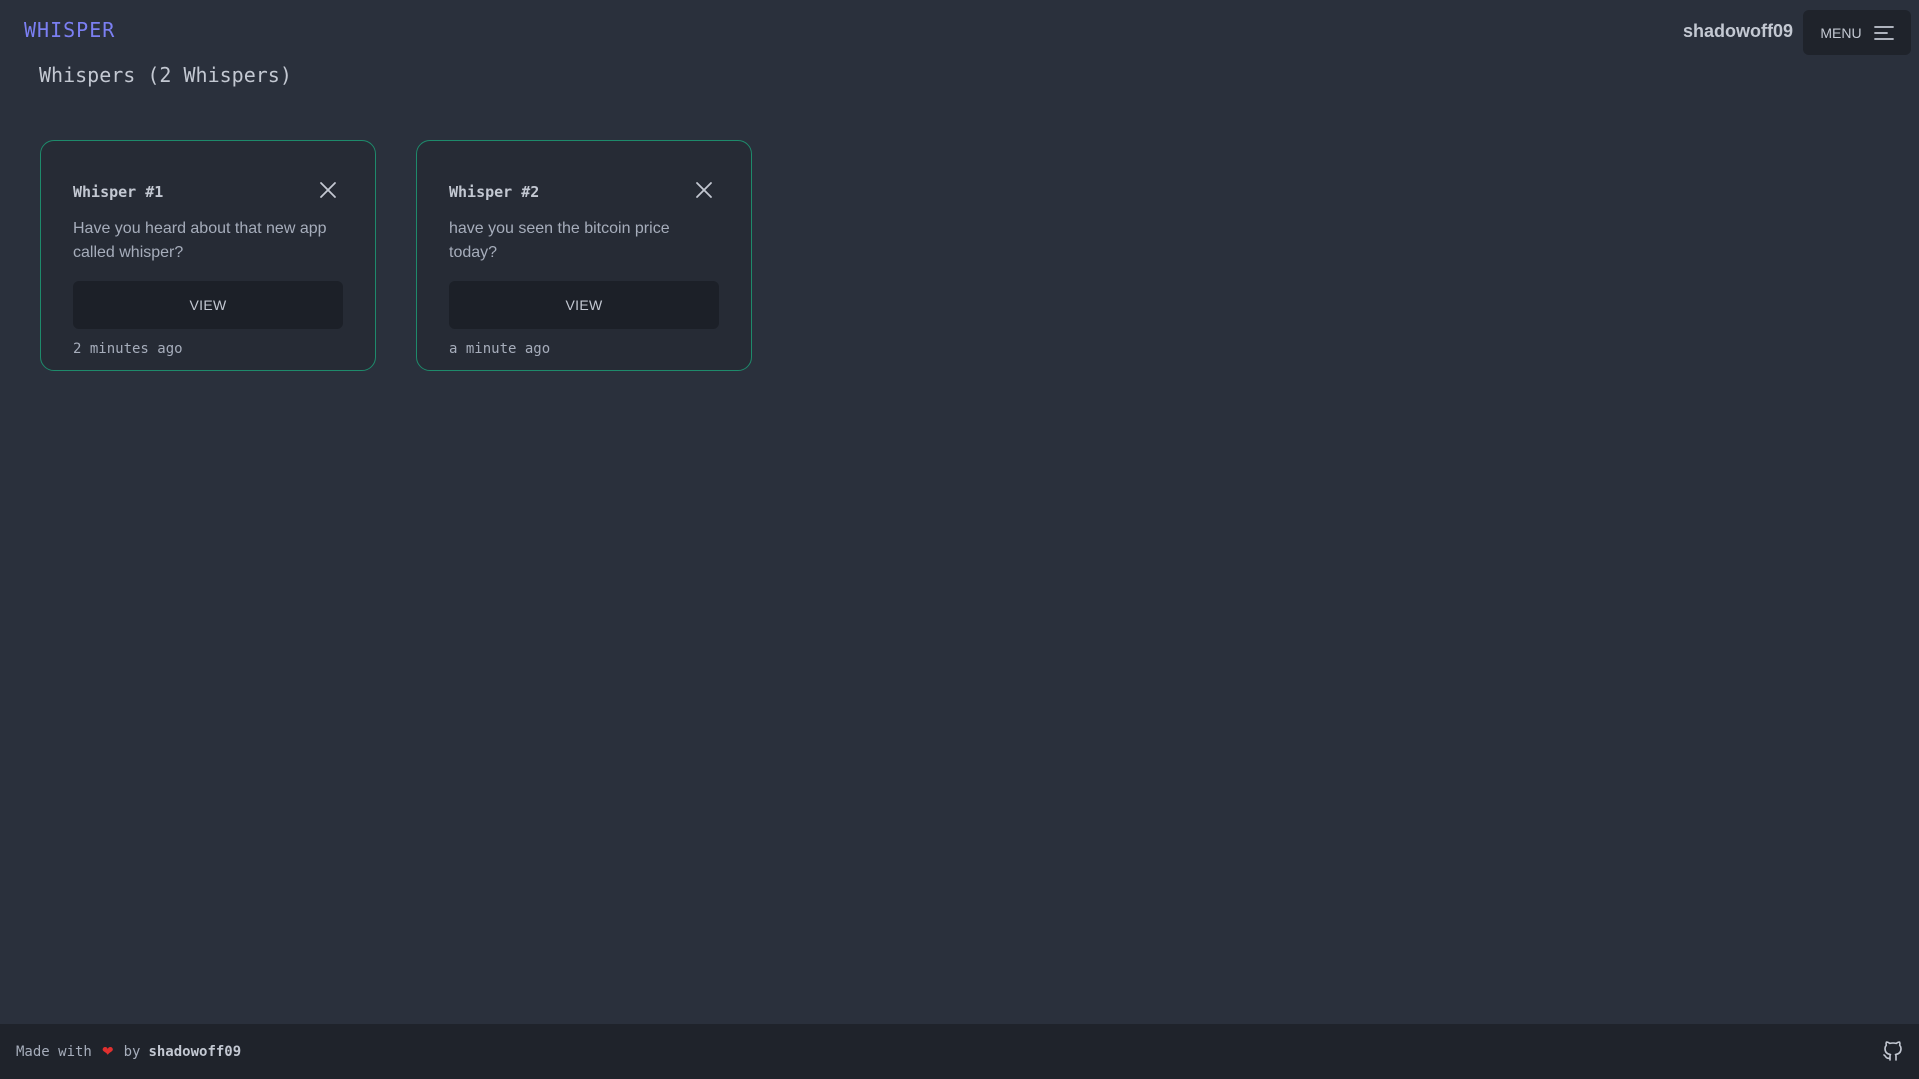 The height and width of the screenshot is (1079, 1919). What do you see at coordinates (1737, 31) in the screenshot?
I see `username: shadowoff09` at bounding box center [1737, 31].